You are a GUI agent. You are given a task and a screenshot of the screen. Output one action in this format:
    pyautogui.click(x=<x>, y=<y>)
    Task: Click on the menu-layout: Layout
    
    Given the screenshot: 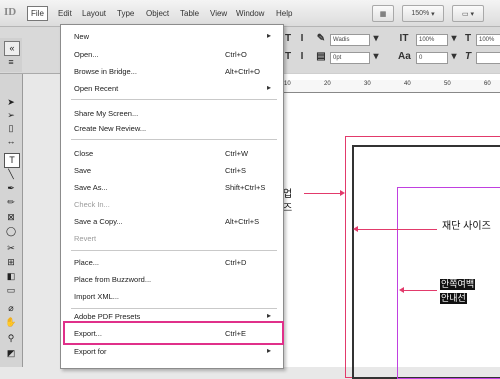 What is the action you would take?
    pyautogui.click(x=94, y=13)
    